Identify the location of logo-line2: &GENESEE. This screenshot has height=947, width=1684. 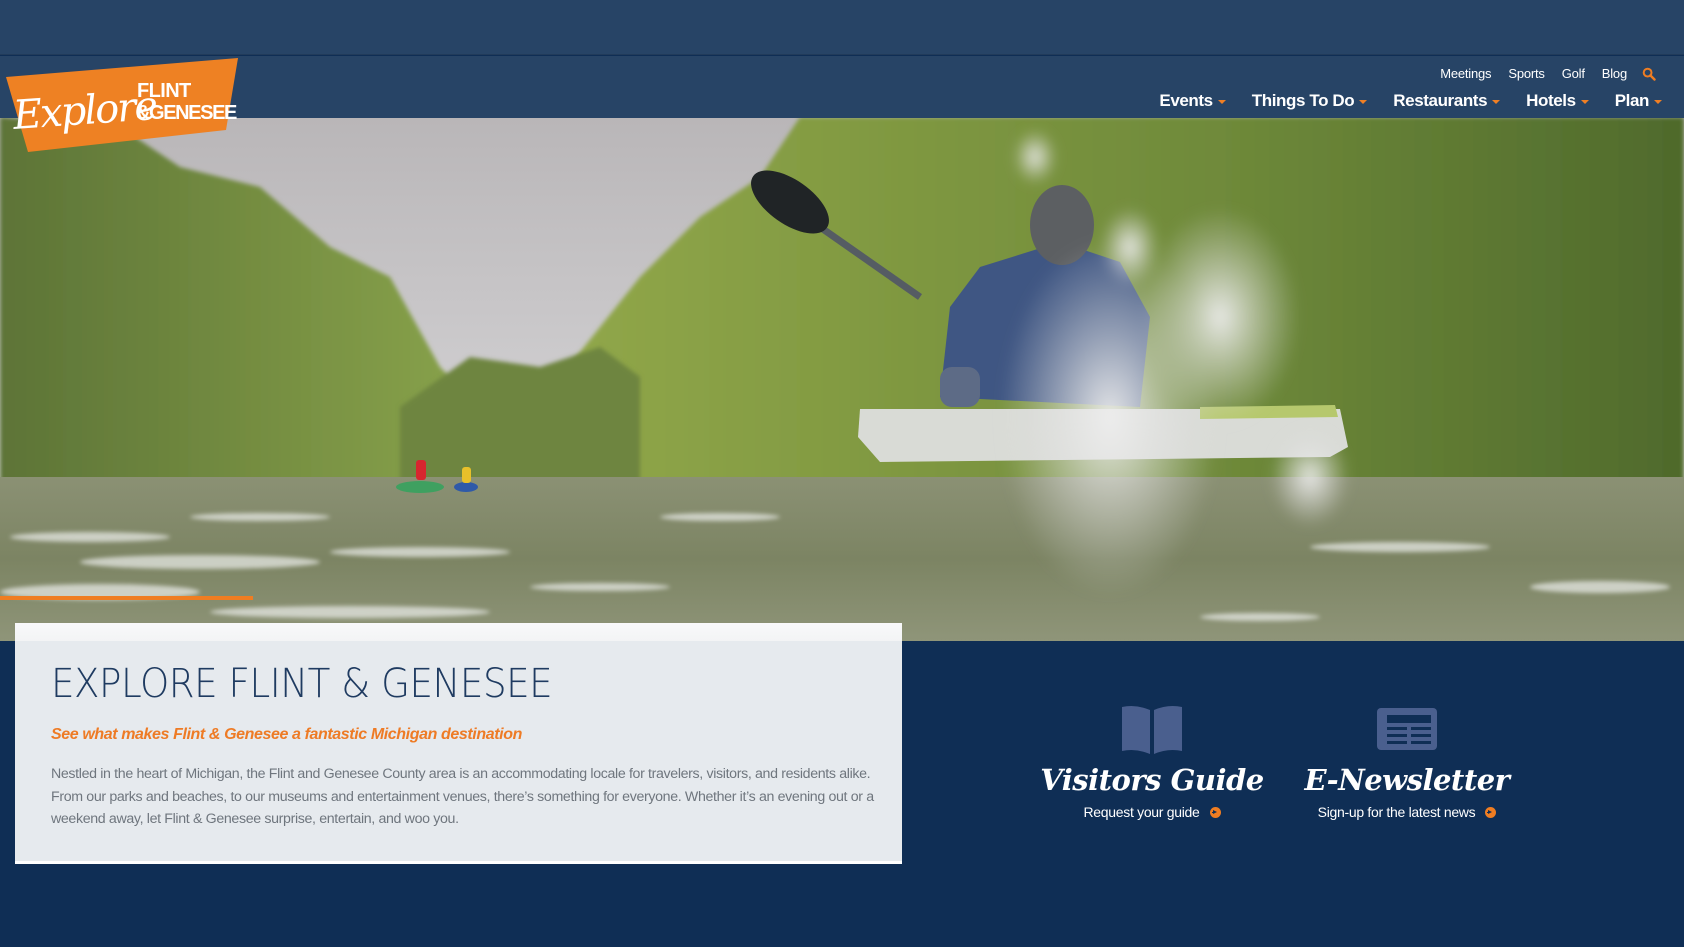
(186, 113).